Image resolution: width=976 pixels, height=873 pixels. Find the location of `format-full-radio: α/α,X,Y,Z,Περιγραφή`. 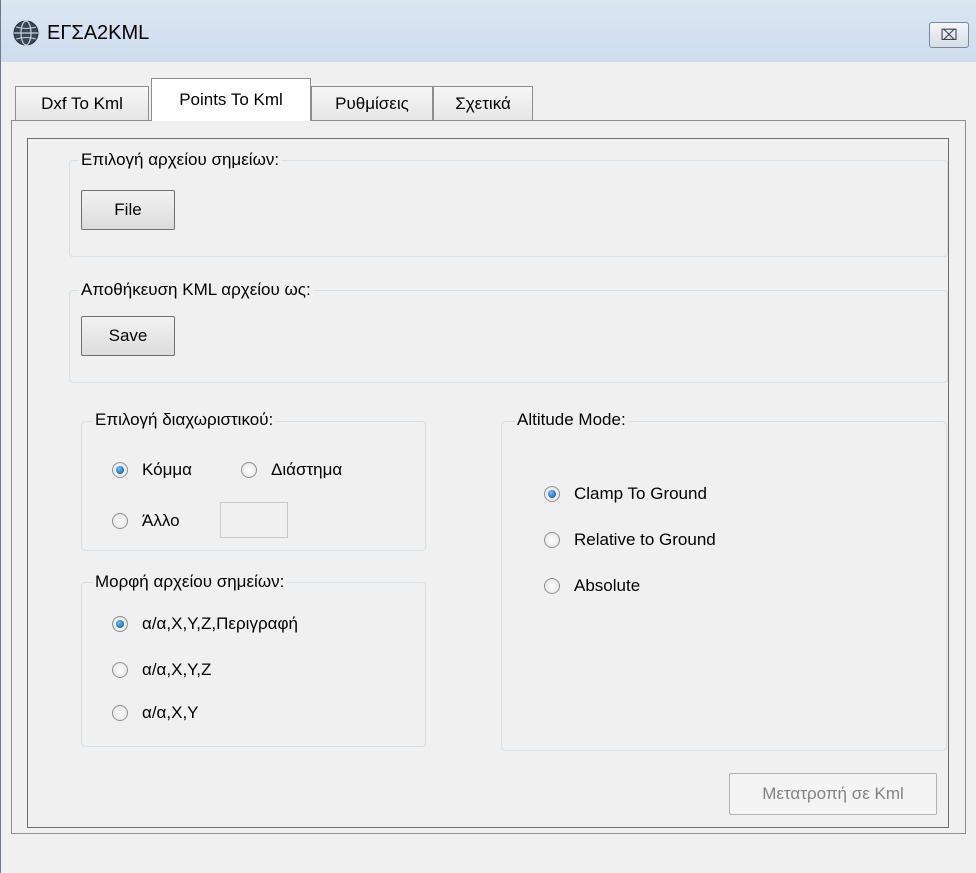

format-full-radio: α/α,X,Y,Z,Περιγραφή is located at coordinates (205, 624).